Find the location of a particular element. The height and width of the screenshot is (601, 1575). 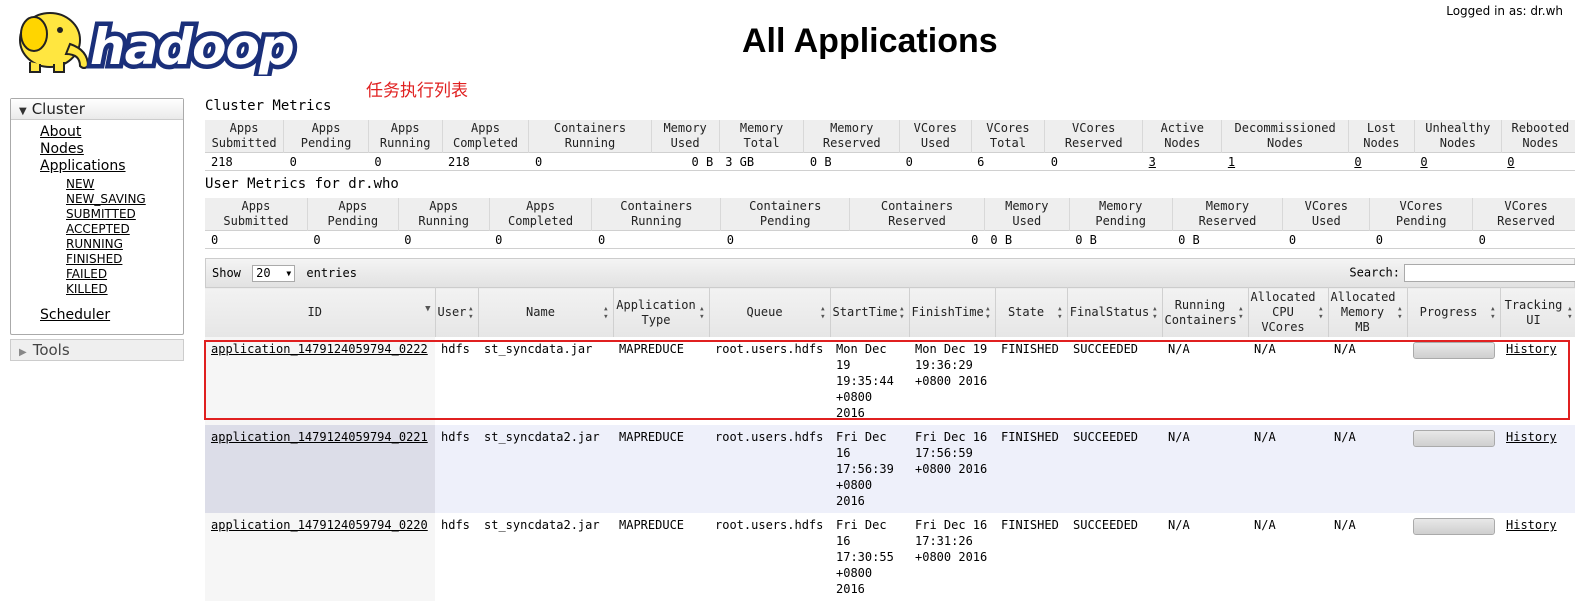

cell-starttime: Mon Dec 19 19:35:44 +0800 2016 is located at coordinates (869, 381).